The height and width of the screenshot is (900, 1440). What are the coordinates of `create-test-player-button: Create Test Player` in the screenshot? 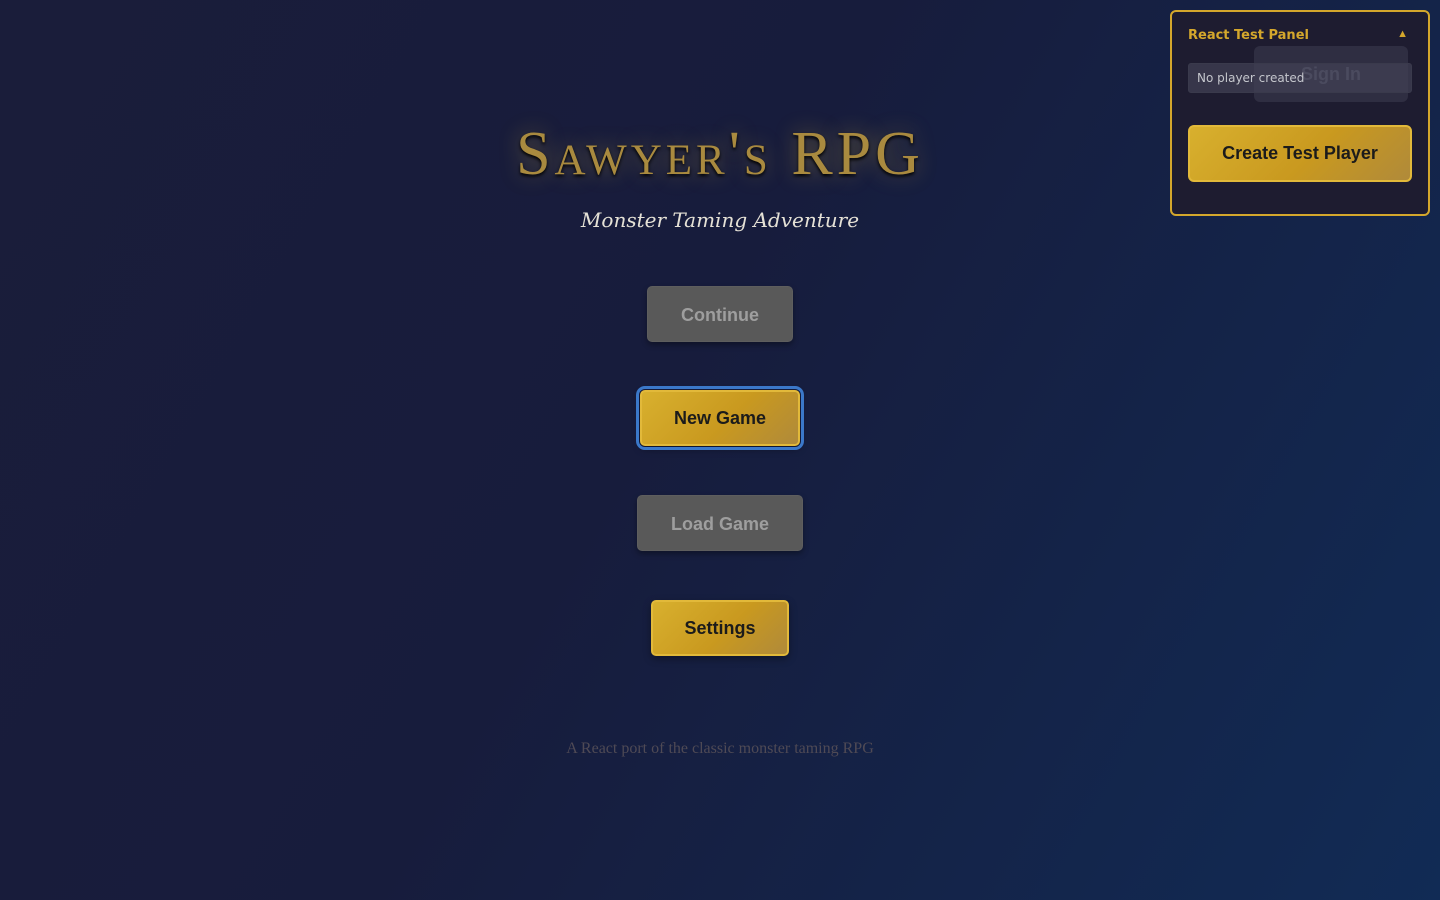 It's located at (1300, 153).